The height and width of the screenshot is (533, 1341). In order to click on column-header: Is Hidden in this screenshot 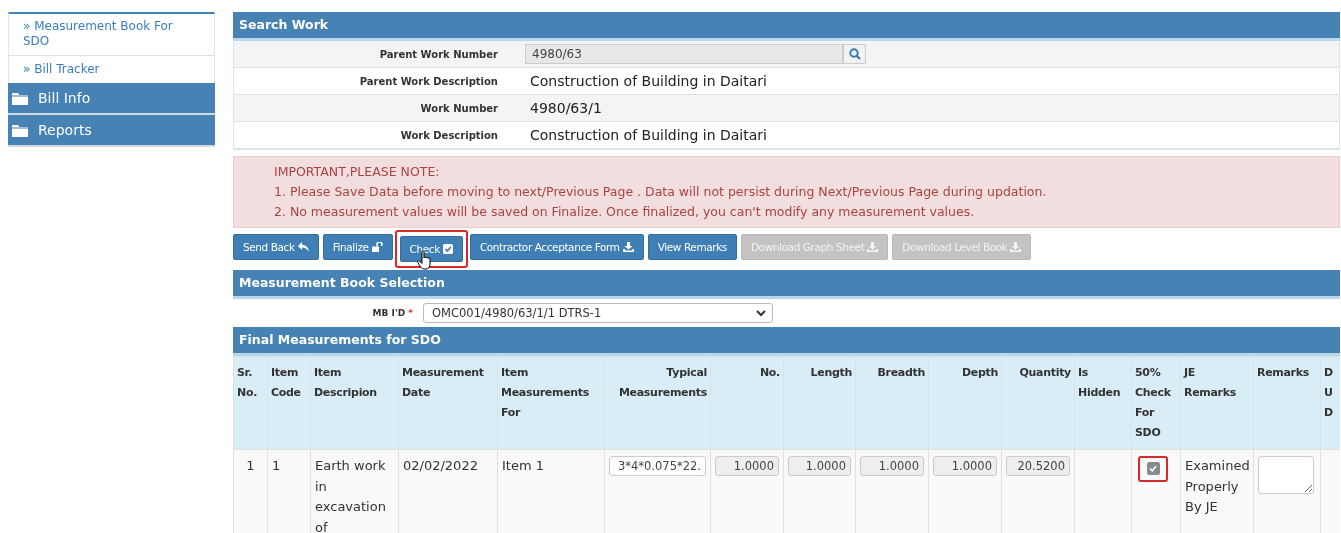, I will do `click(1103, 403)`.